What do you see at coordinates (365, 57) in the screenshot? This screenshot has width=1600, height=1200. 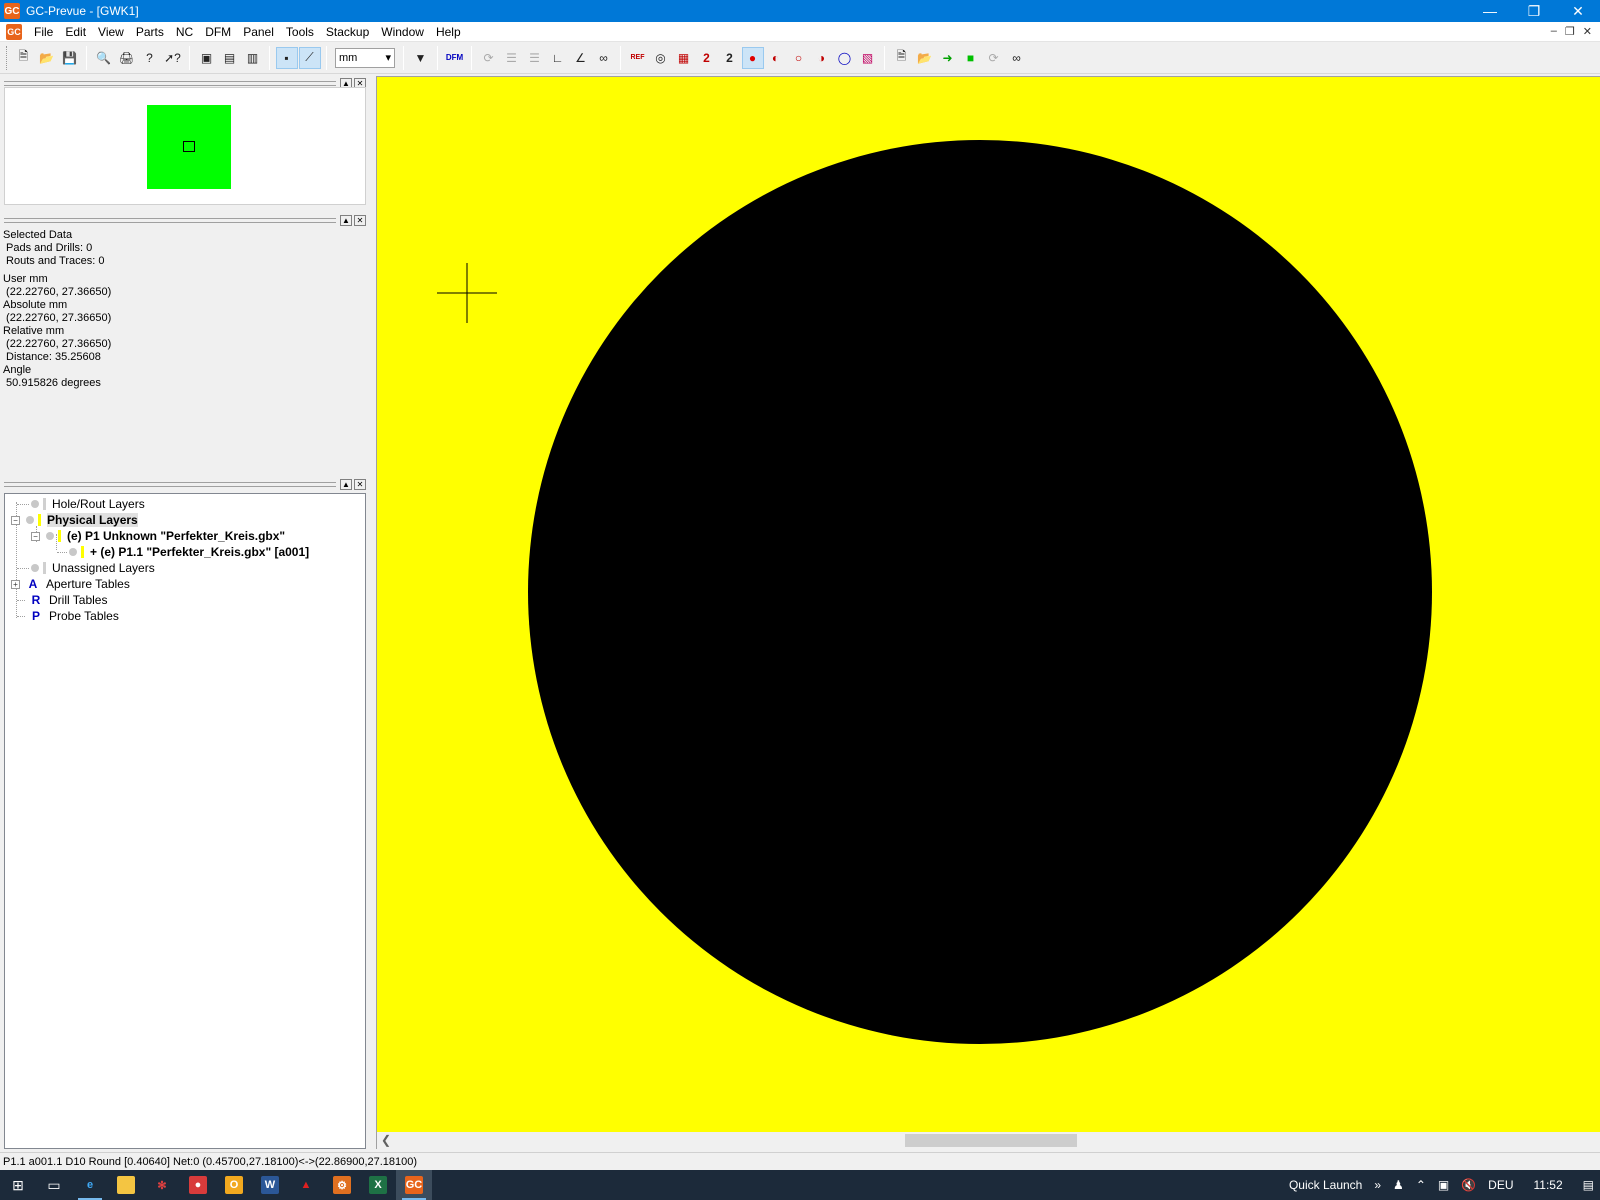 I see `unit-select: mm ▾` at bounding box center [365, 57].